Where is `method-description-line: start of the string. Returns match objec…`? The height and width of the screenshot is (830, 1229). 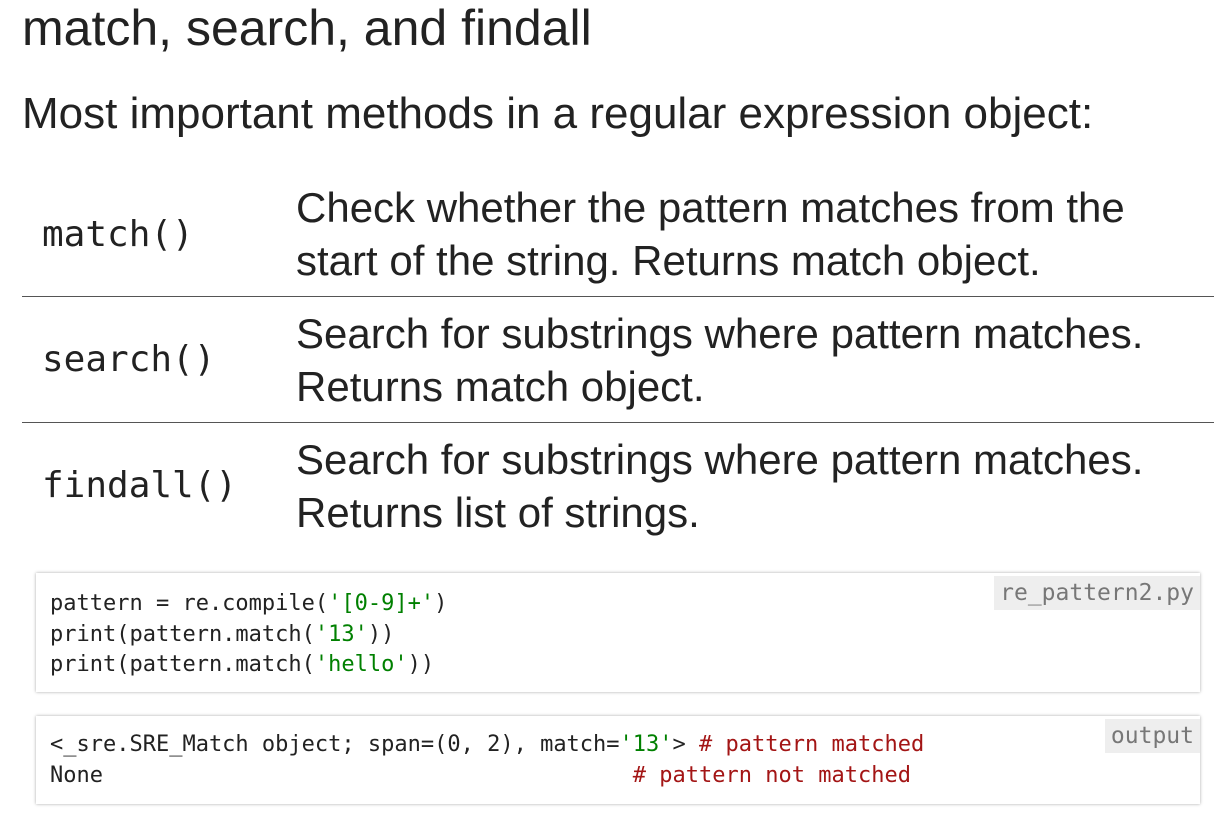 method-description-line: start of the string. Returns match objec… is located at coordinates (668, 260).